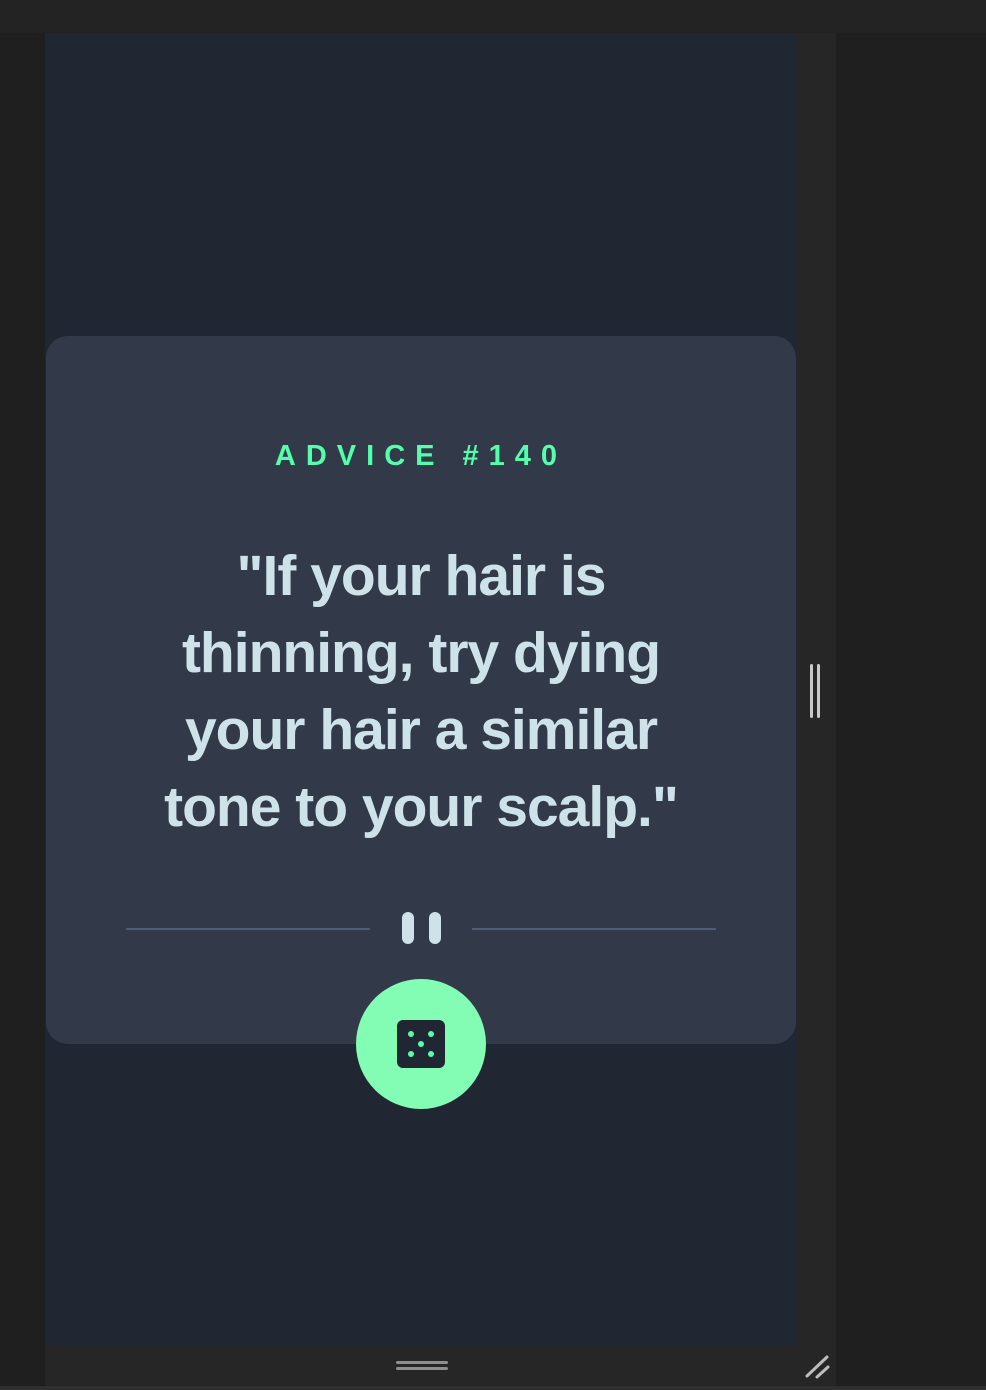 Image resolution: width=986 pixels, height=1390 pixels. What do you see at coordinates (594, 929) in the screenshot?
I see `divider-line-right` at bounding box center [594, 929].